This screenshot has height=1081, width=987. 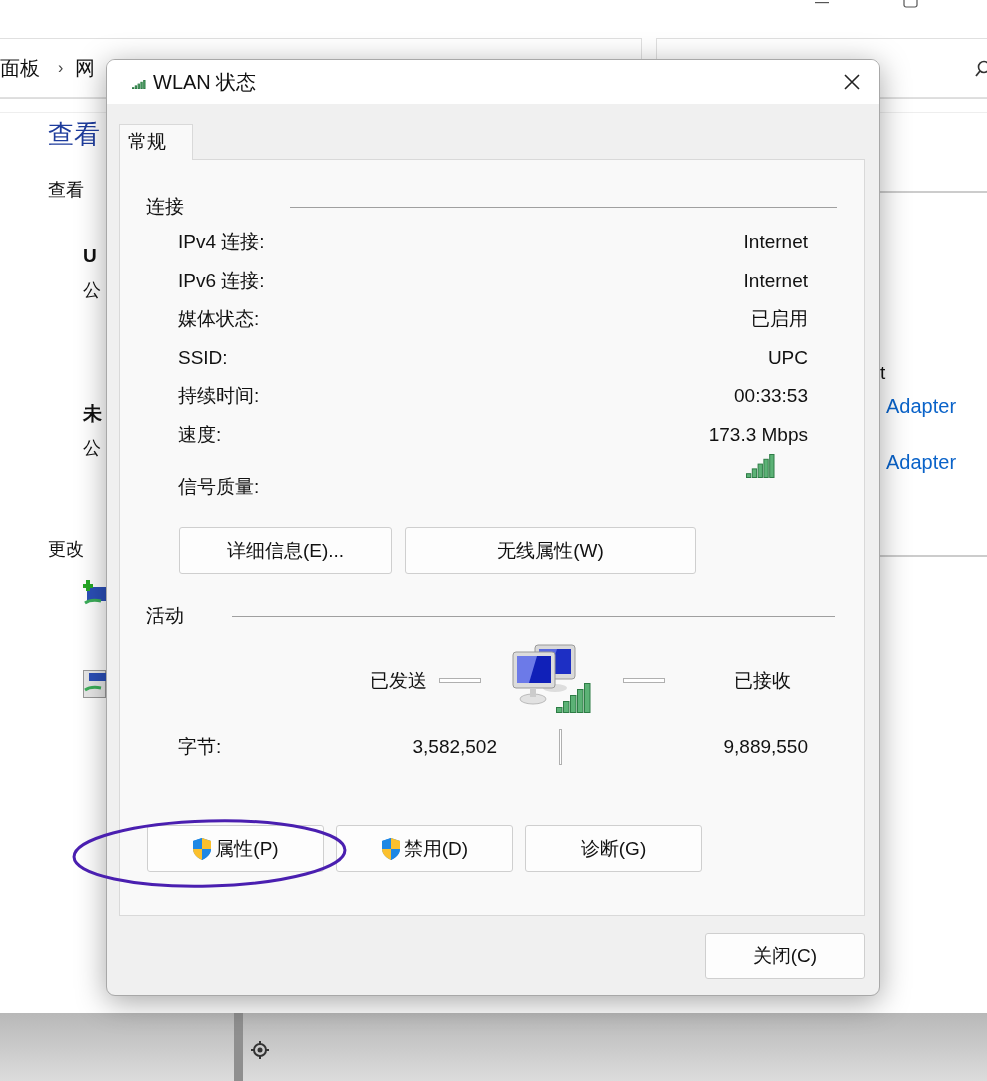 I want to click on field-label: 媒体状态:, so click(x=219, y=319).